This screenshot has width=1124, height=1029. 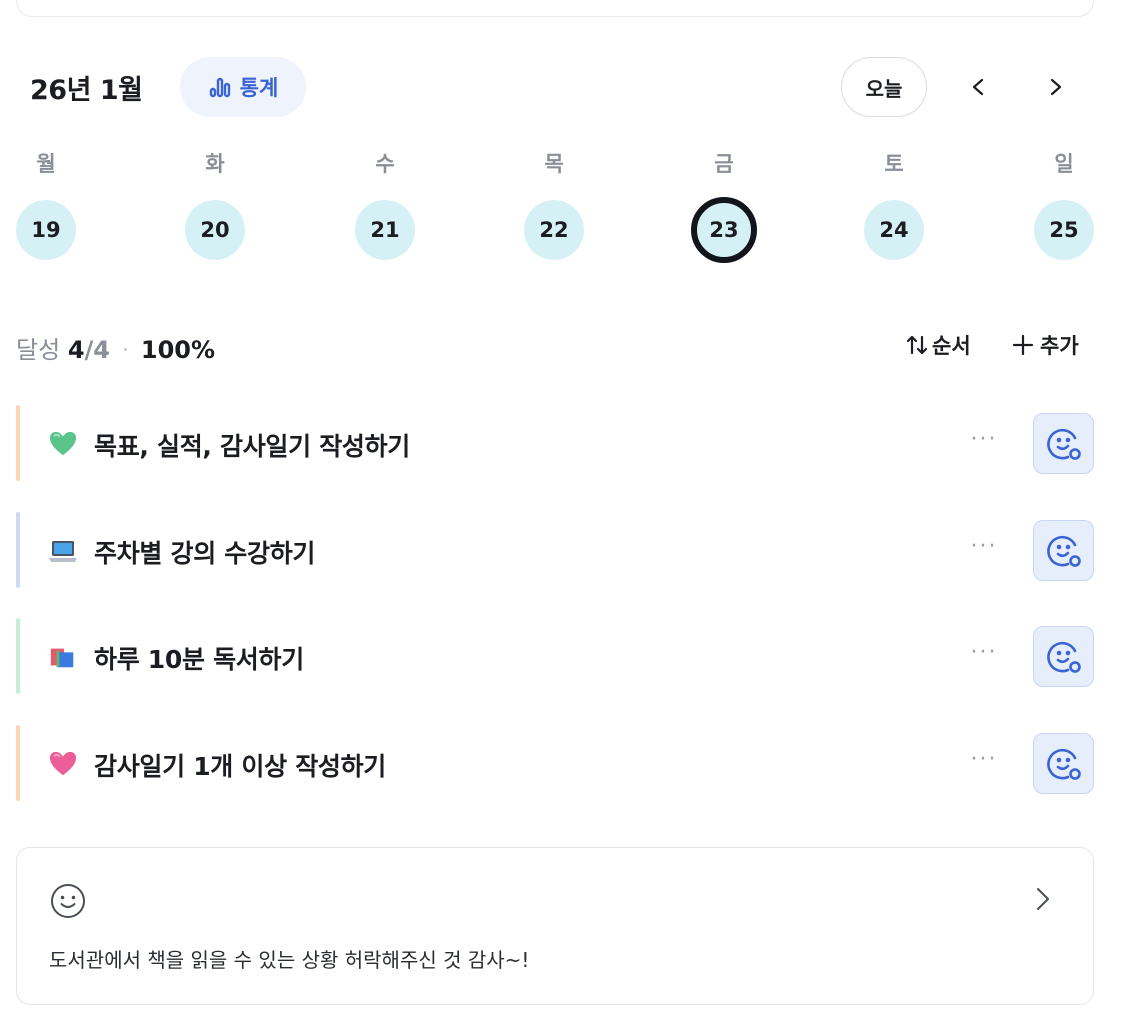 What do you see at coordinates (259, 88) in the screenshot?
I see `stats-label: 통계` at bounding box center [259, 88].